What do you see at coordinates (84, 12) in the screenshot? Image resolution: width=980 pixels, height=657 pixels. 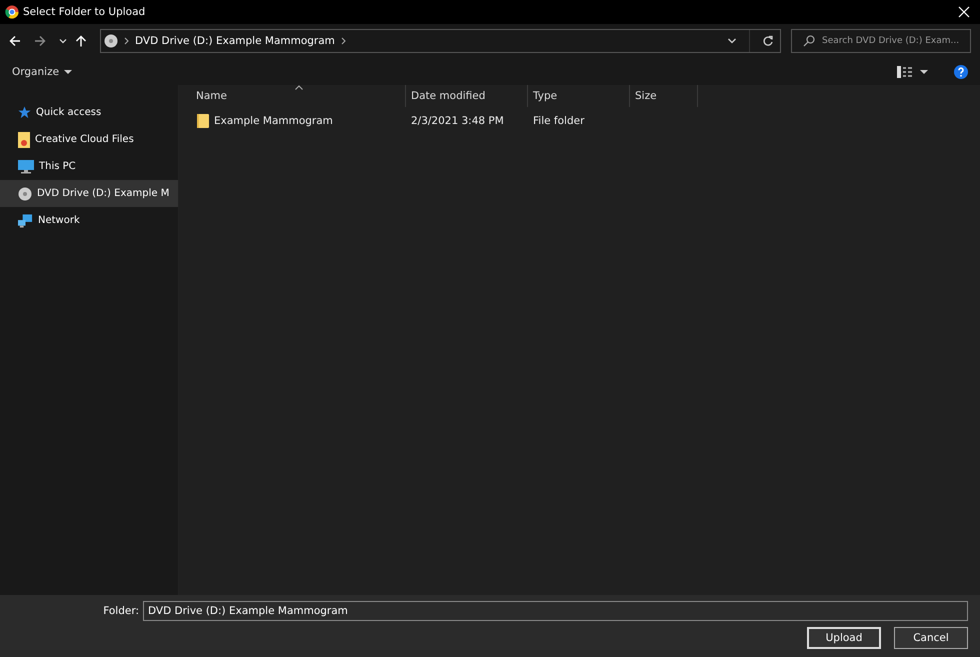 I see `window-title: Select Folder to Upload` at bounding box center [84, 12].